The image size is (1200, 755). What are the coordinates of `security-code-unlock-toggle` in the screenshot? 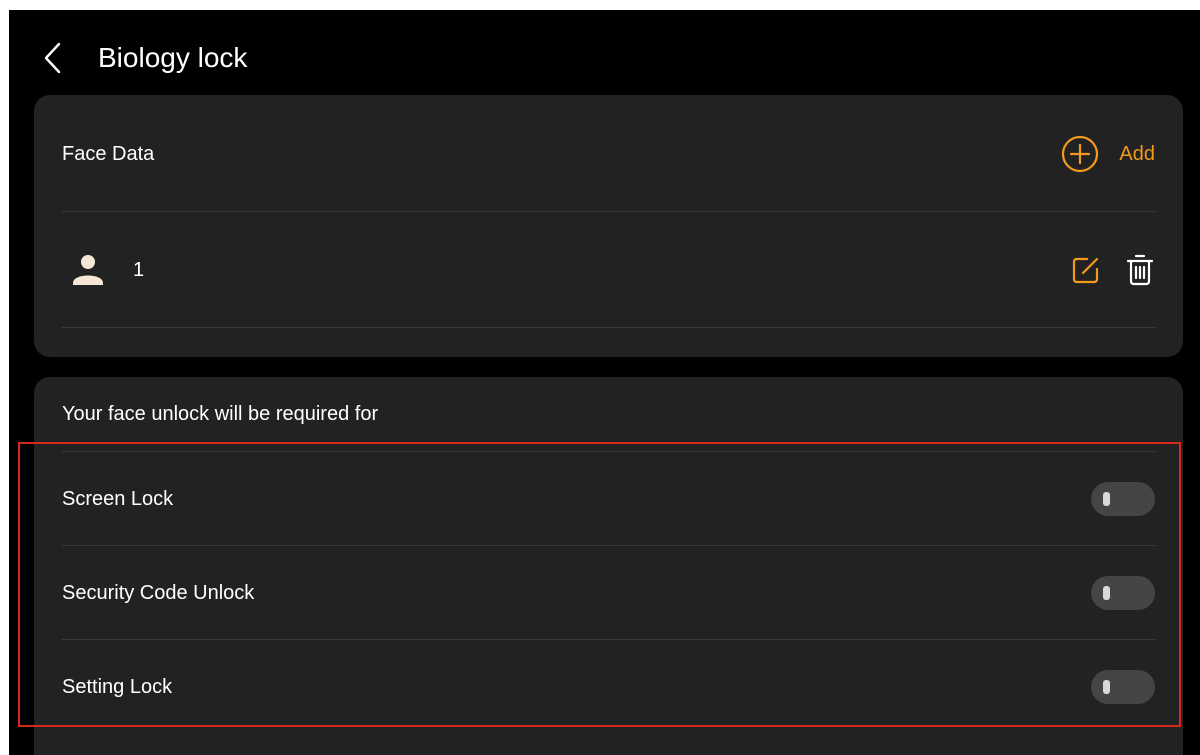 It's located at (1123, 593).